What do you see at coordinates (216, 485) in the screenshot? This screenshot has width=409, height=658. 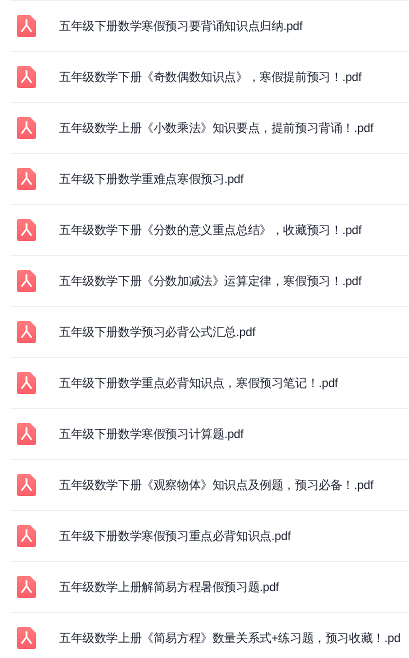 I see `file-name: 五年级数学下册《观察物体》知识点及例题，预习必备！.pdf` at bounding box center [216, 485].